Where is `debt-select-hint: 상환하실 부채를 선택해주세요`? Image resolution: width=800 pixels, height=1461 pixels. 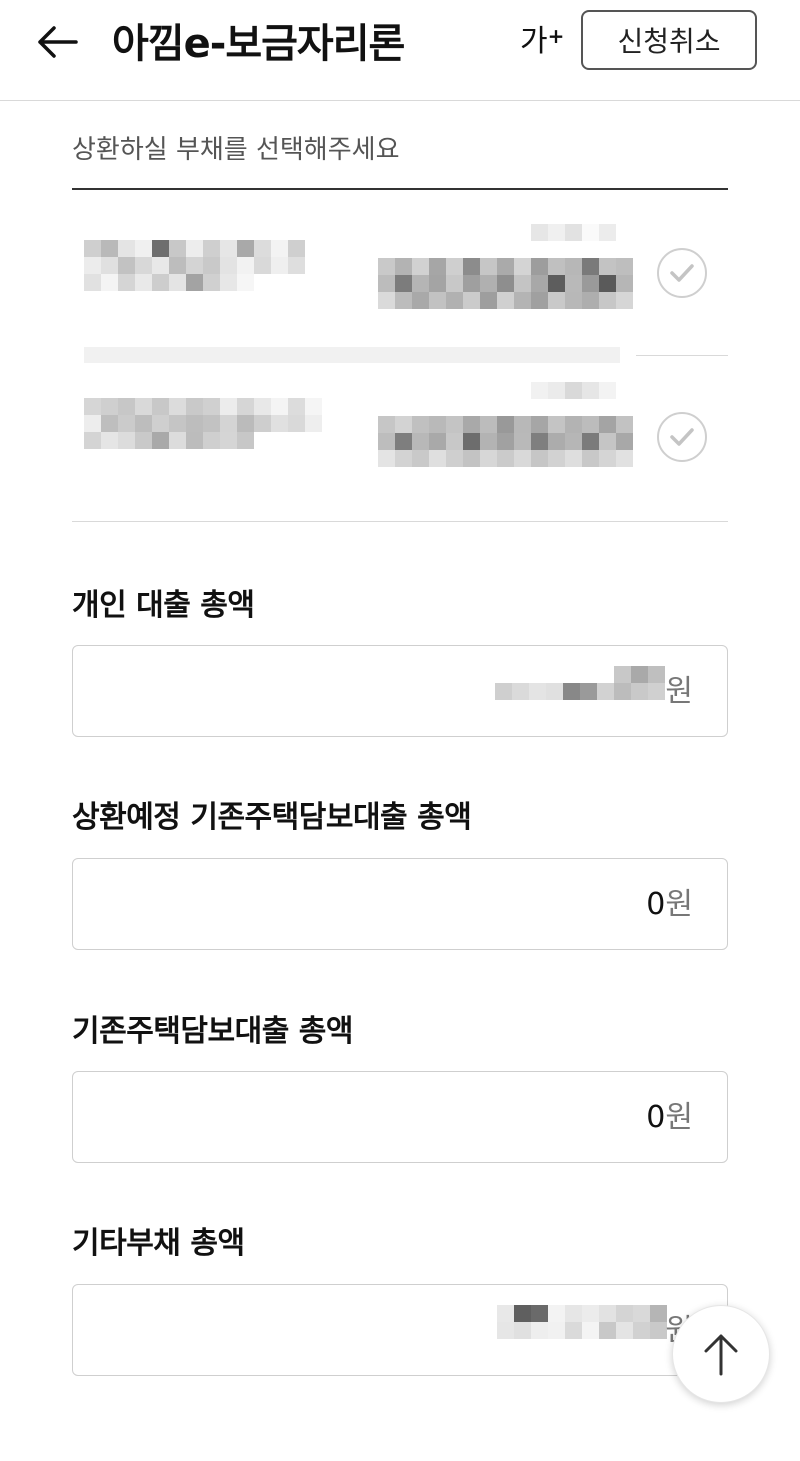 debt-select-hint: 상환하실 부채를 선택해주세요 is located at coordinates (236, 150).